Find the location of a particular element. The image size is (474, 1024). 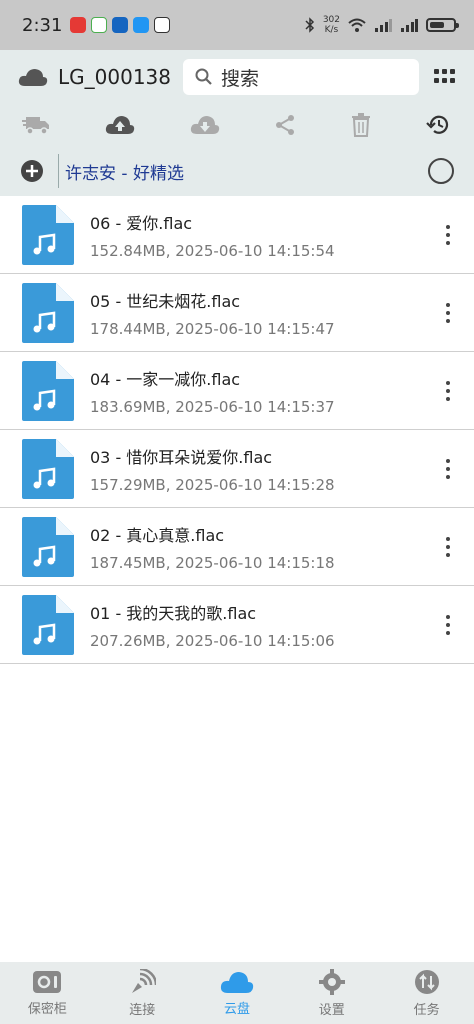

cloud-upload-icon is located at coordinates (120, 125).